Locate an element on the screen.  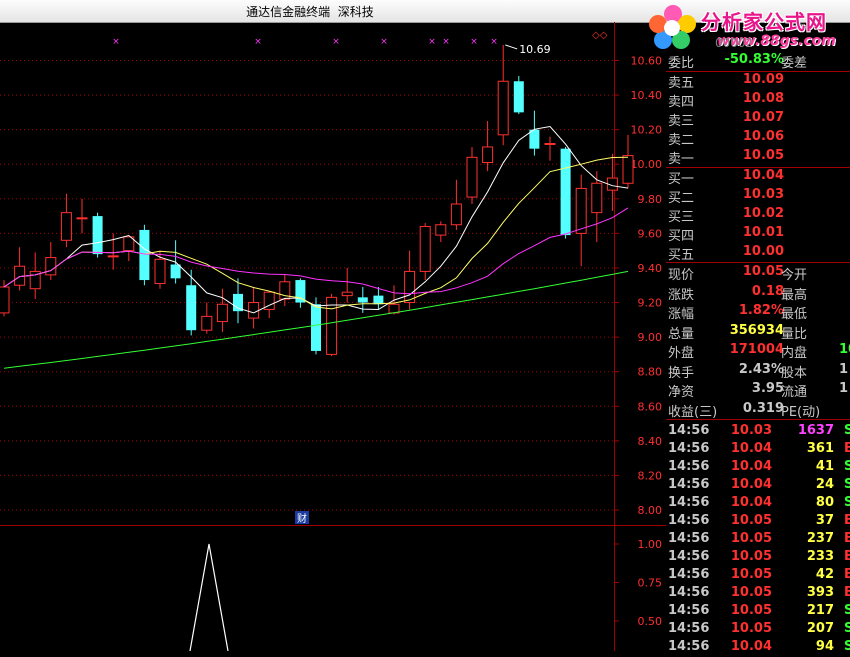
stat-value: 2.43% is located at coordinates (761, 369).